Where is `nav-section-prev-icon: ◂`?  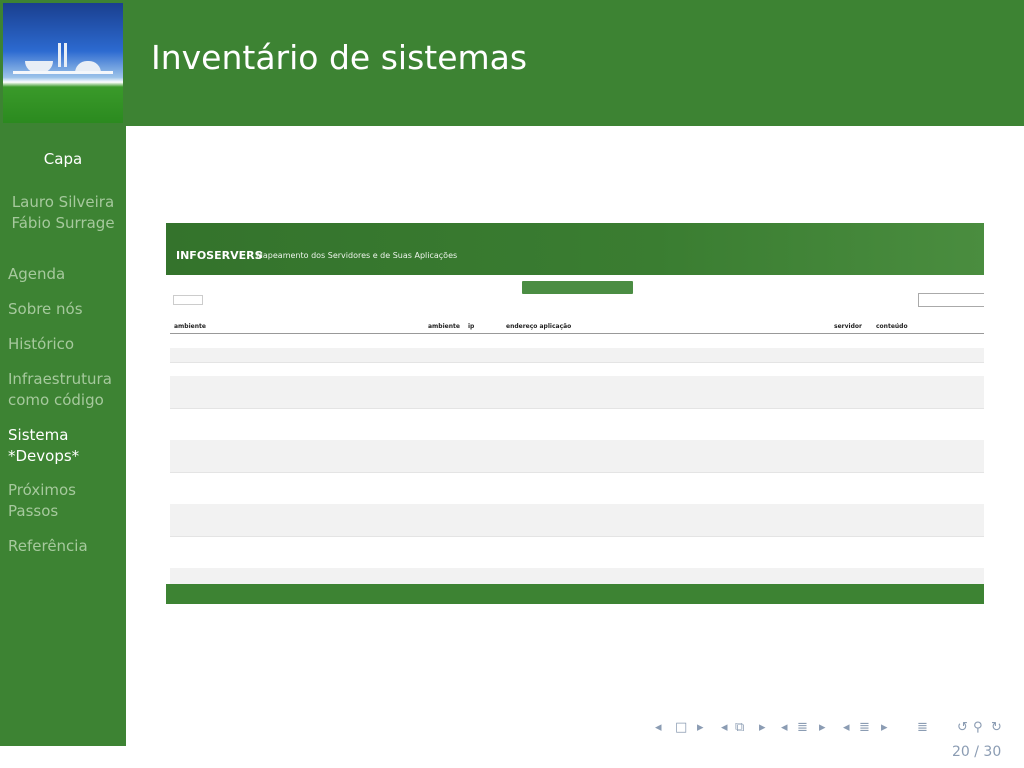 nav-section-prev-icon: ◂ is located at coordinates (784, 727).